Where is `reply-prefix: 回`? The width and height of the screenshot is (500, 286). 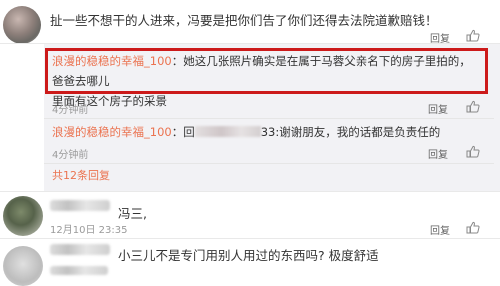
reply-prefix: 回 is located at coordinates (189, 132).